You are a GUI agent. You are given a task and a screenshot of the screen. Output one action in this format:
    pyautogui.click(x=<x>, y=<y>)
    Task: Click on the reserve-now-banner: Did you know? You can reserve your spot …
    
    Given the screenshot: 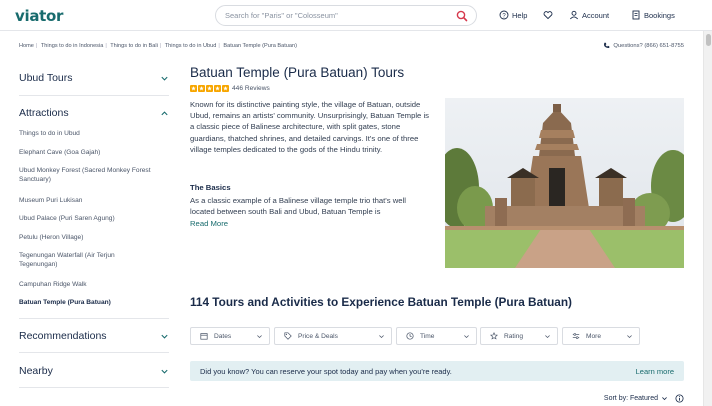 What is the action you would take?
    pyautogui.click(x=437, y=371)
    